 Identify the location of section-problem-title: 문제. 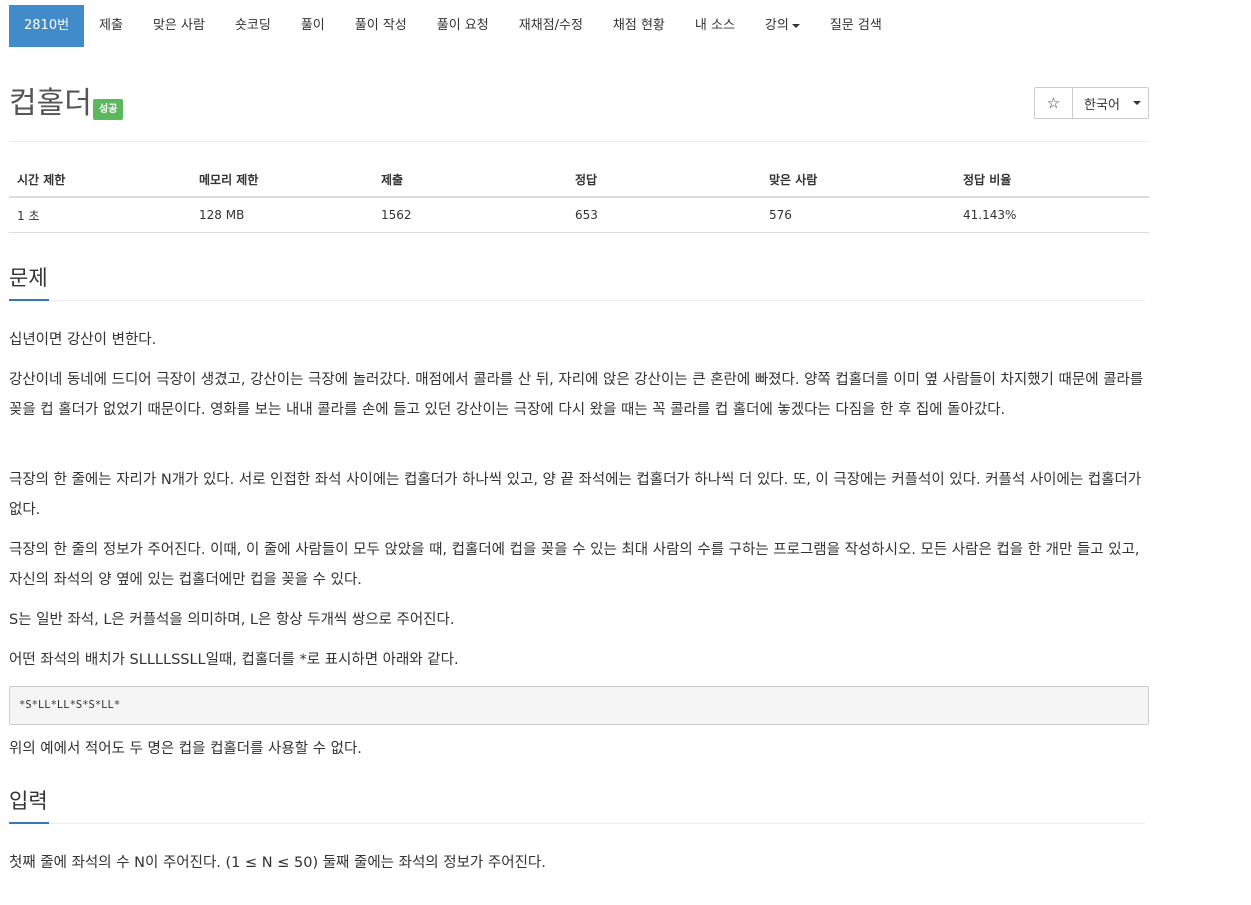
(28, 278).